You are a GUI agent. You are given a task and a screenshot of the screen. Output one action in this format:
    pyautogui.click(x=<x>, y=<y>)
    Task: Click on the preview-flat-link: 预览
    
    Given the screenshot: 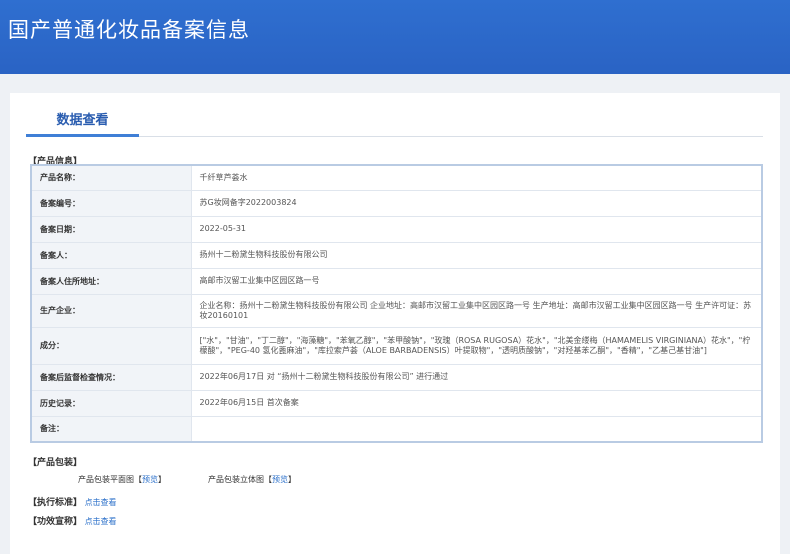 What is the action you would take?
    pyautogui.click(x=150, y=479)
    